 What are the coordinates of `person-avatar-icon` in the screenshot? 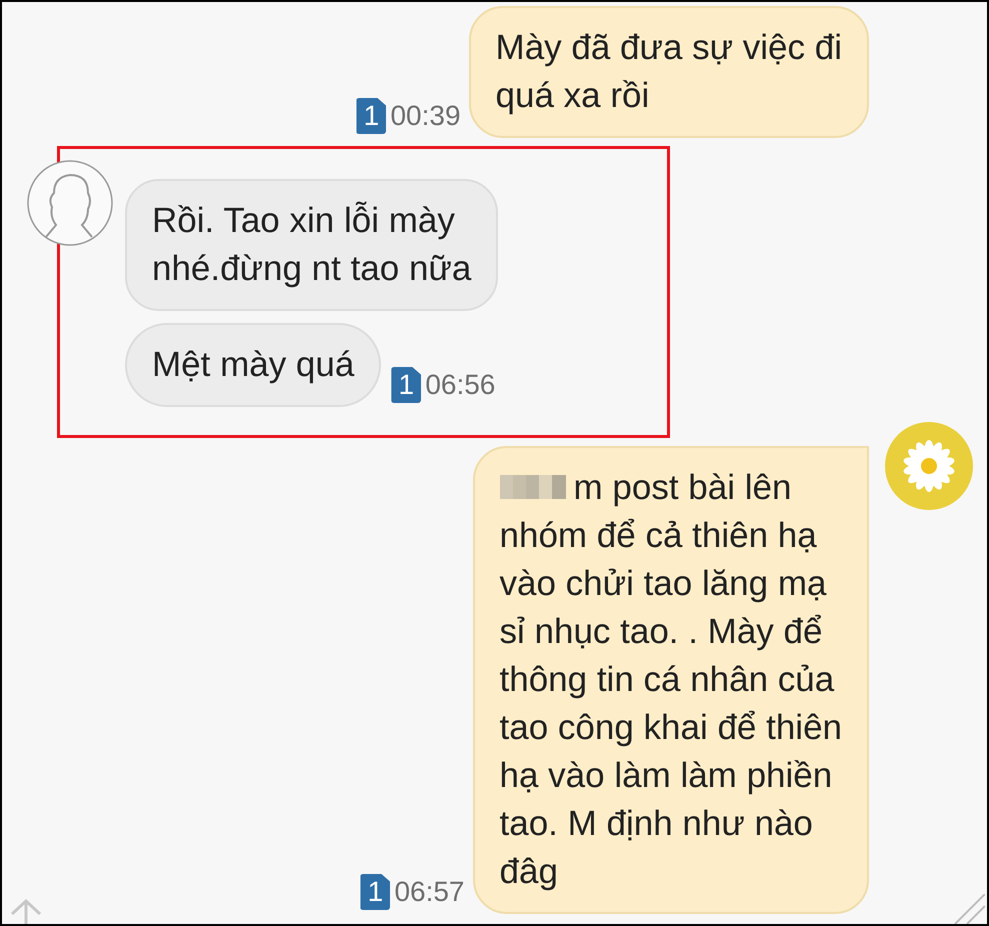 It's located at (70, 203).